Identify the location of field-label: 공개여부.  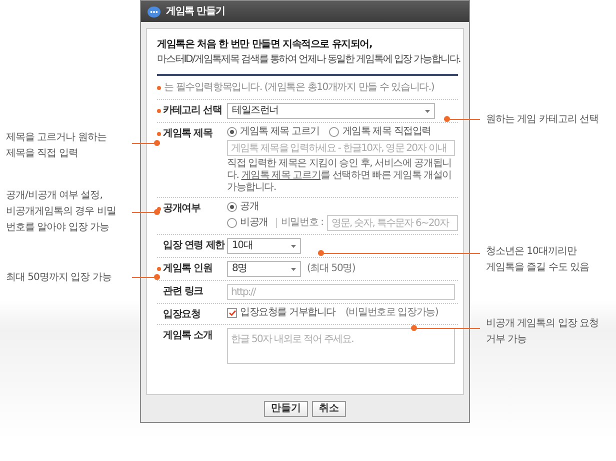
(181, 209).